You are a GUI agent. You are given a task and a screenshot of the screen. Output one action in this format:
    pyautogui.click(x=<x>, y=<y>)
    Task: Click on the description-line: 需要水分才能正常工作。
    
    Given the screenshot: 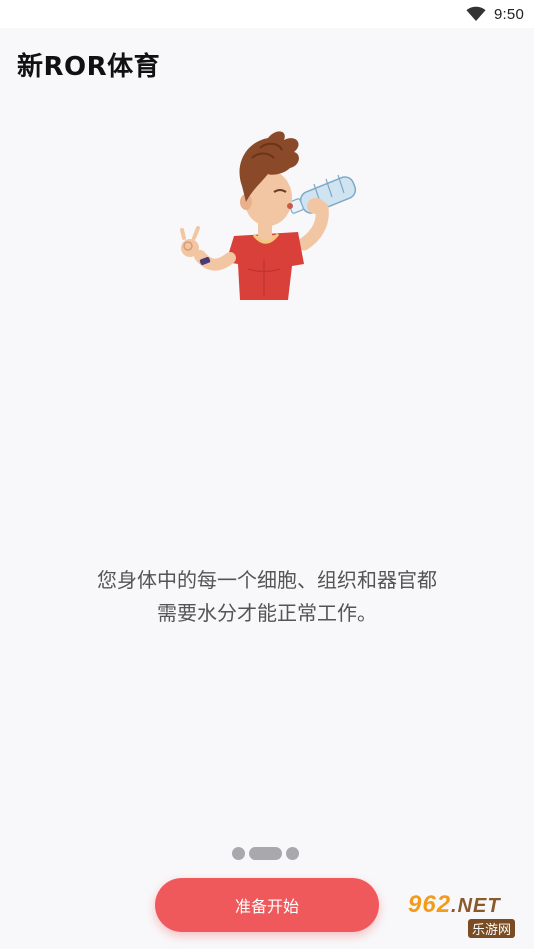 What is the action you would take?
    pyautogui.click(x=267, y=613)
    